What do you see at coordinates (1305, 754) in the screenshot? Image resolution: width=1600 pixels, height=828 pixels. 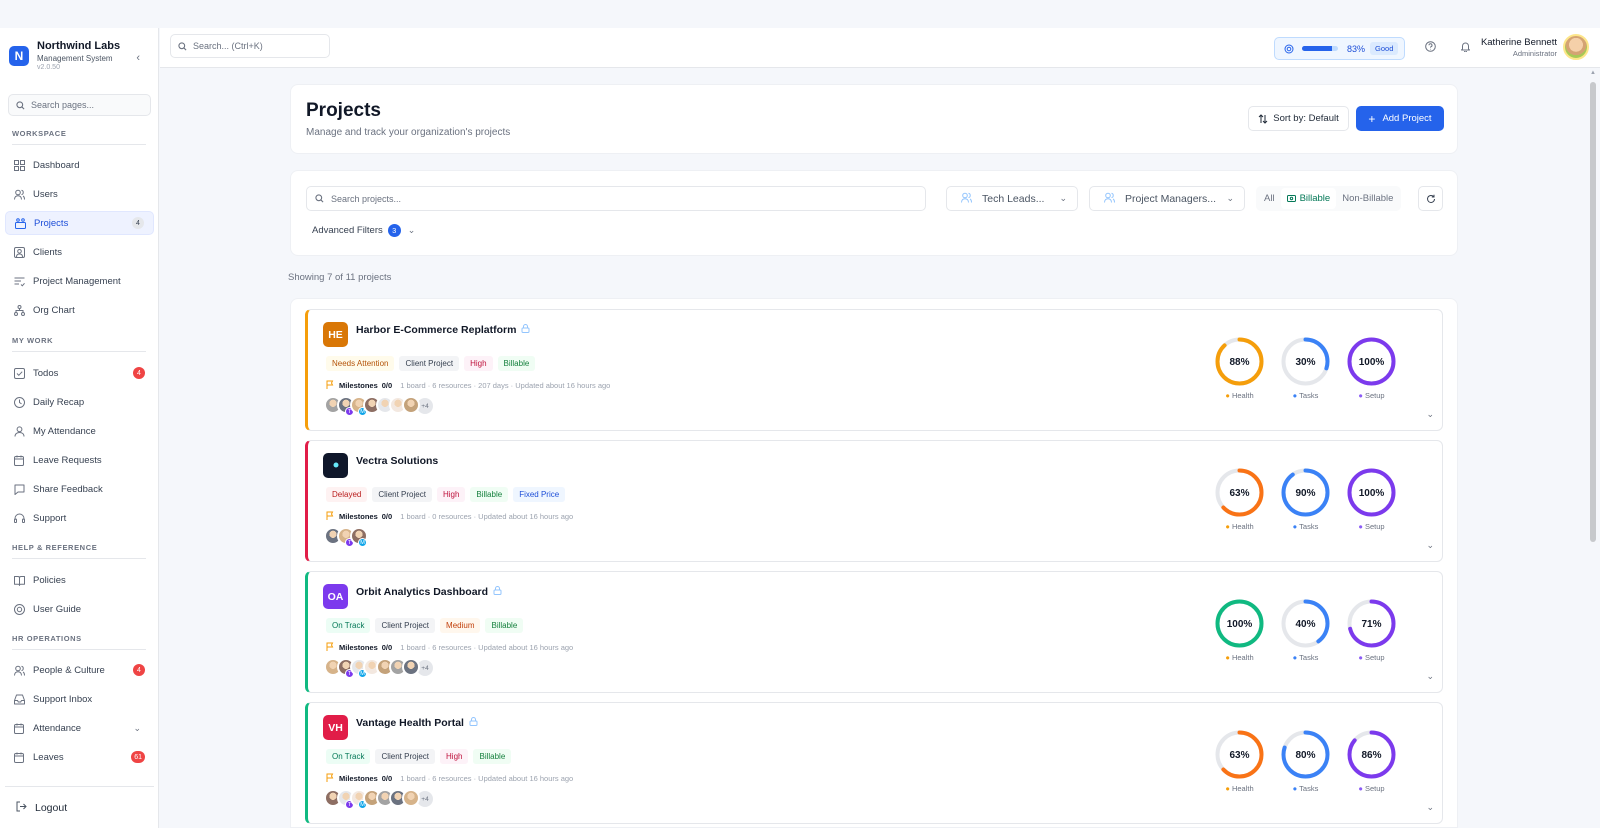 I see `tasks-ring-chart: 80%` at bounding box center [1305, 754].